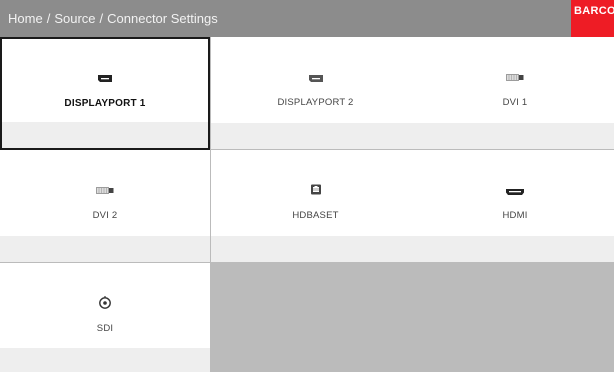 Image resolution: width=614 pixels, height=372 pixels. I want to click on tile-displayport-2: DISPLAYPORT 2, so click(315, 93).